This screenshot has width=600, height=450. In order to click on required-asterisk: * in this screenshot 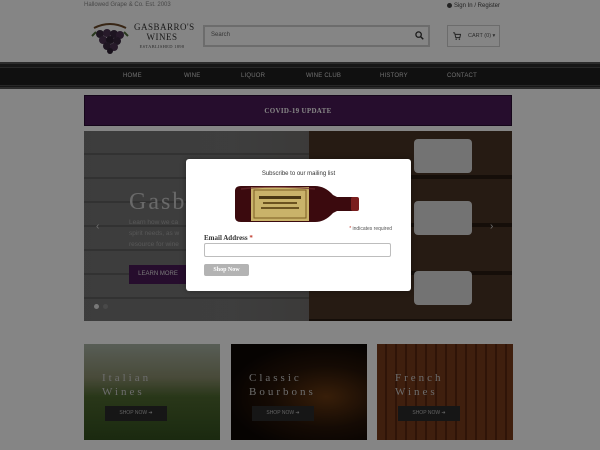, I will do `click(350, 229)`.